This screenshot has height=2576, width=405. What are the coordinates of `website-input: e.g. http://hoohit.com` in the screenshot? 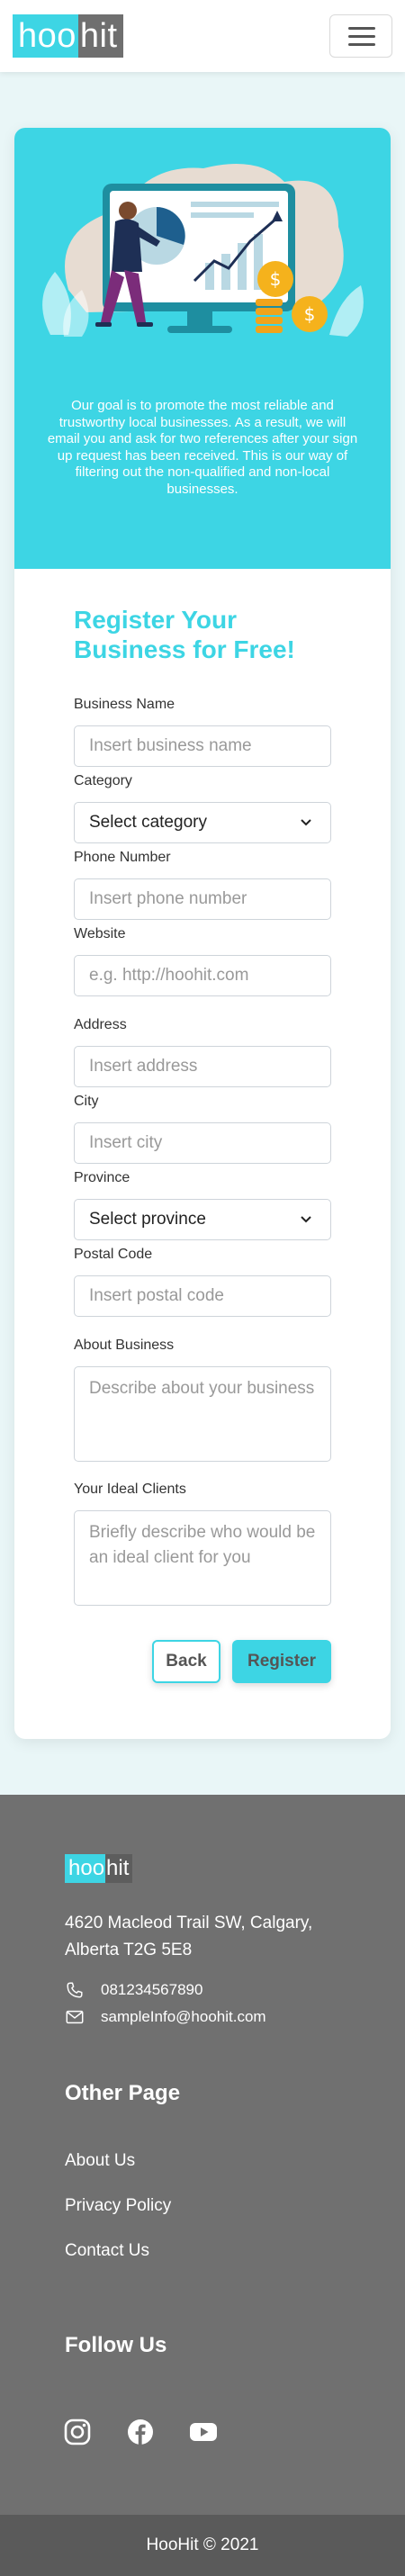 It's located at (202, 975).